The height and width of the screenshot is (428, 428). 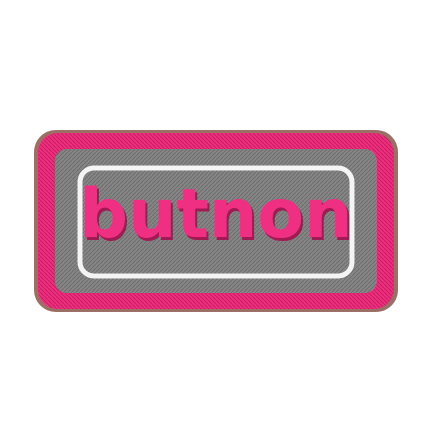 I want to click on patch-text: butnon, so click(x=215, y=214).